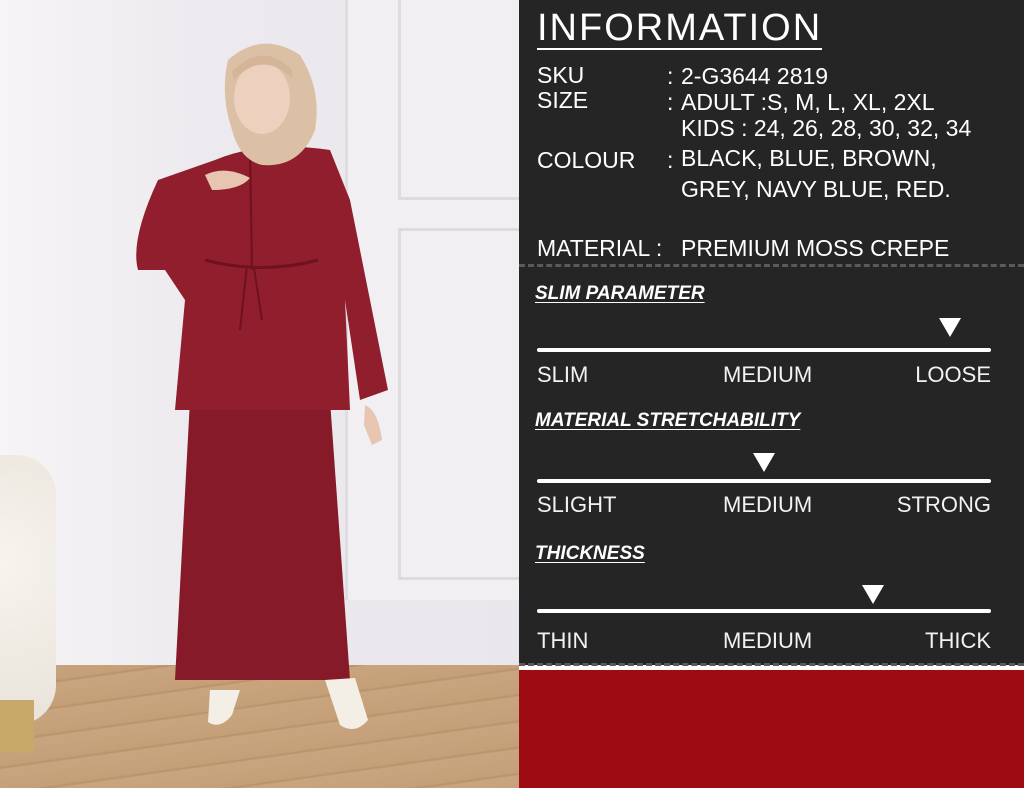 The width and height of the screenshot is (1024, 788). Describe the element at coordinates (680, 28) in the screenshot. I see `info-title: INFORMATION` at that location.